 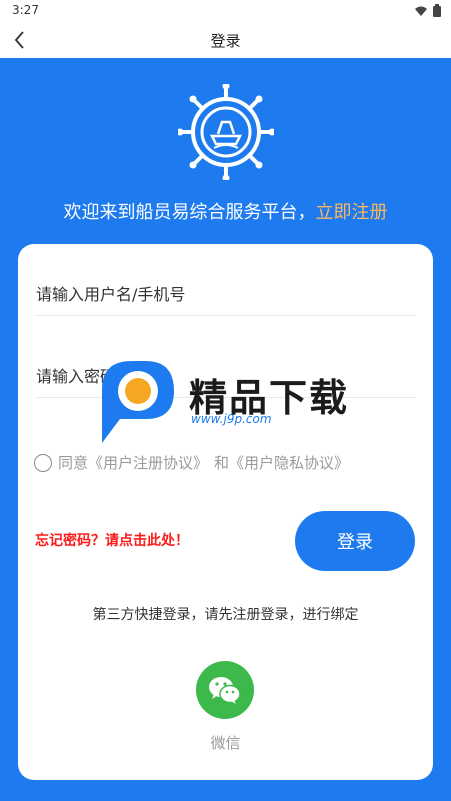 I want to click on watermark: 精品下载 www.j9p.com, so click(x=226, y=402).